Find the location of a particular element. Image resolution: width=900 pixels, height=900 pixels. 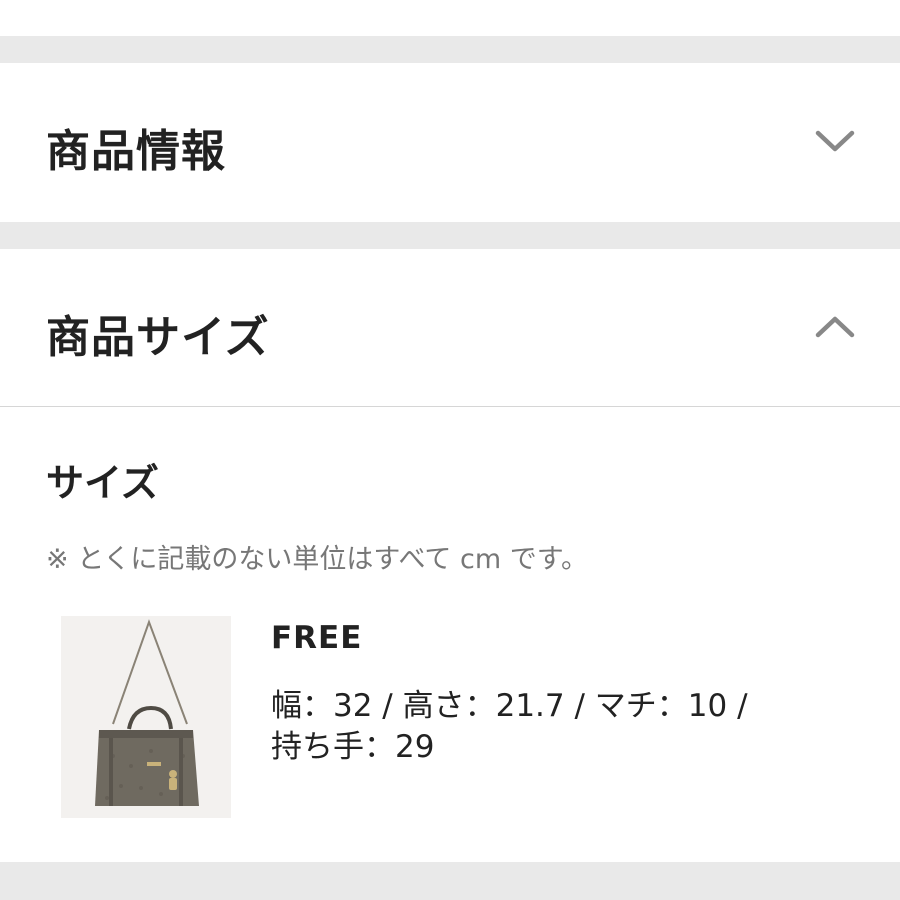

unit-note: ※ とくに記載のない単位はすべて cm です。 is located at coordinates (317, 559).